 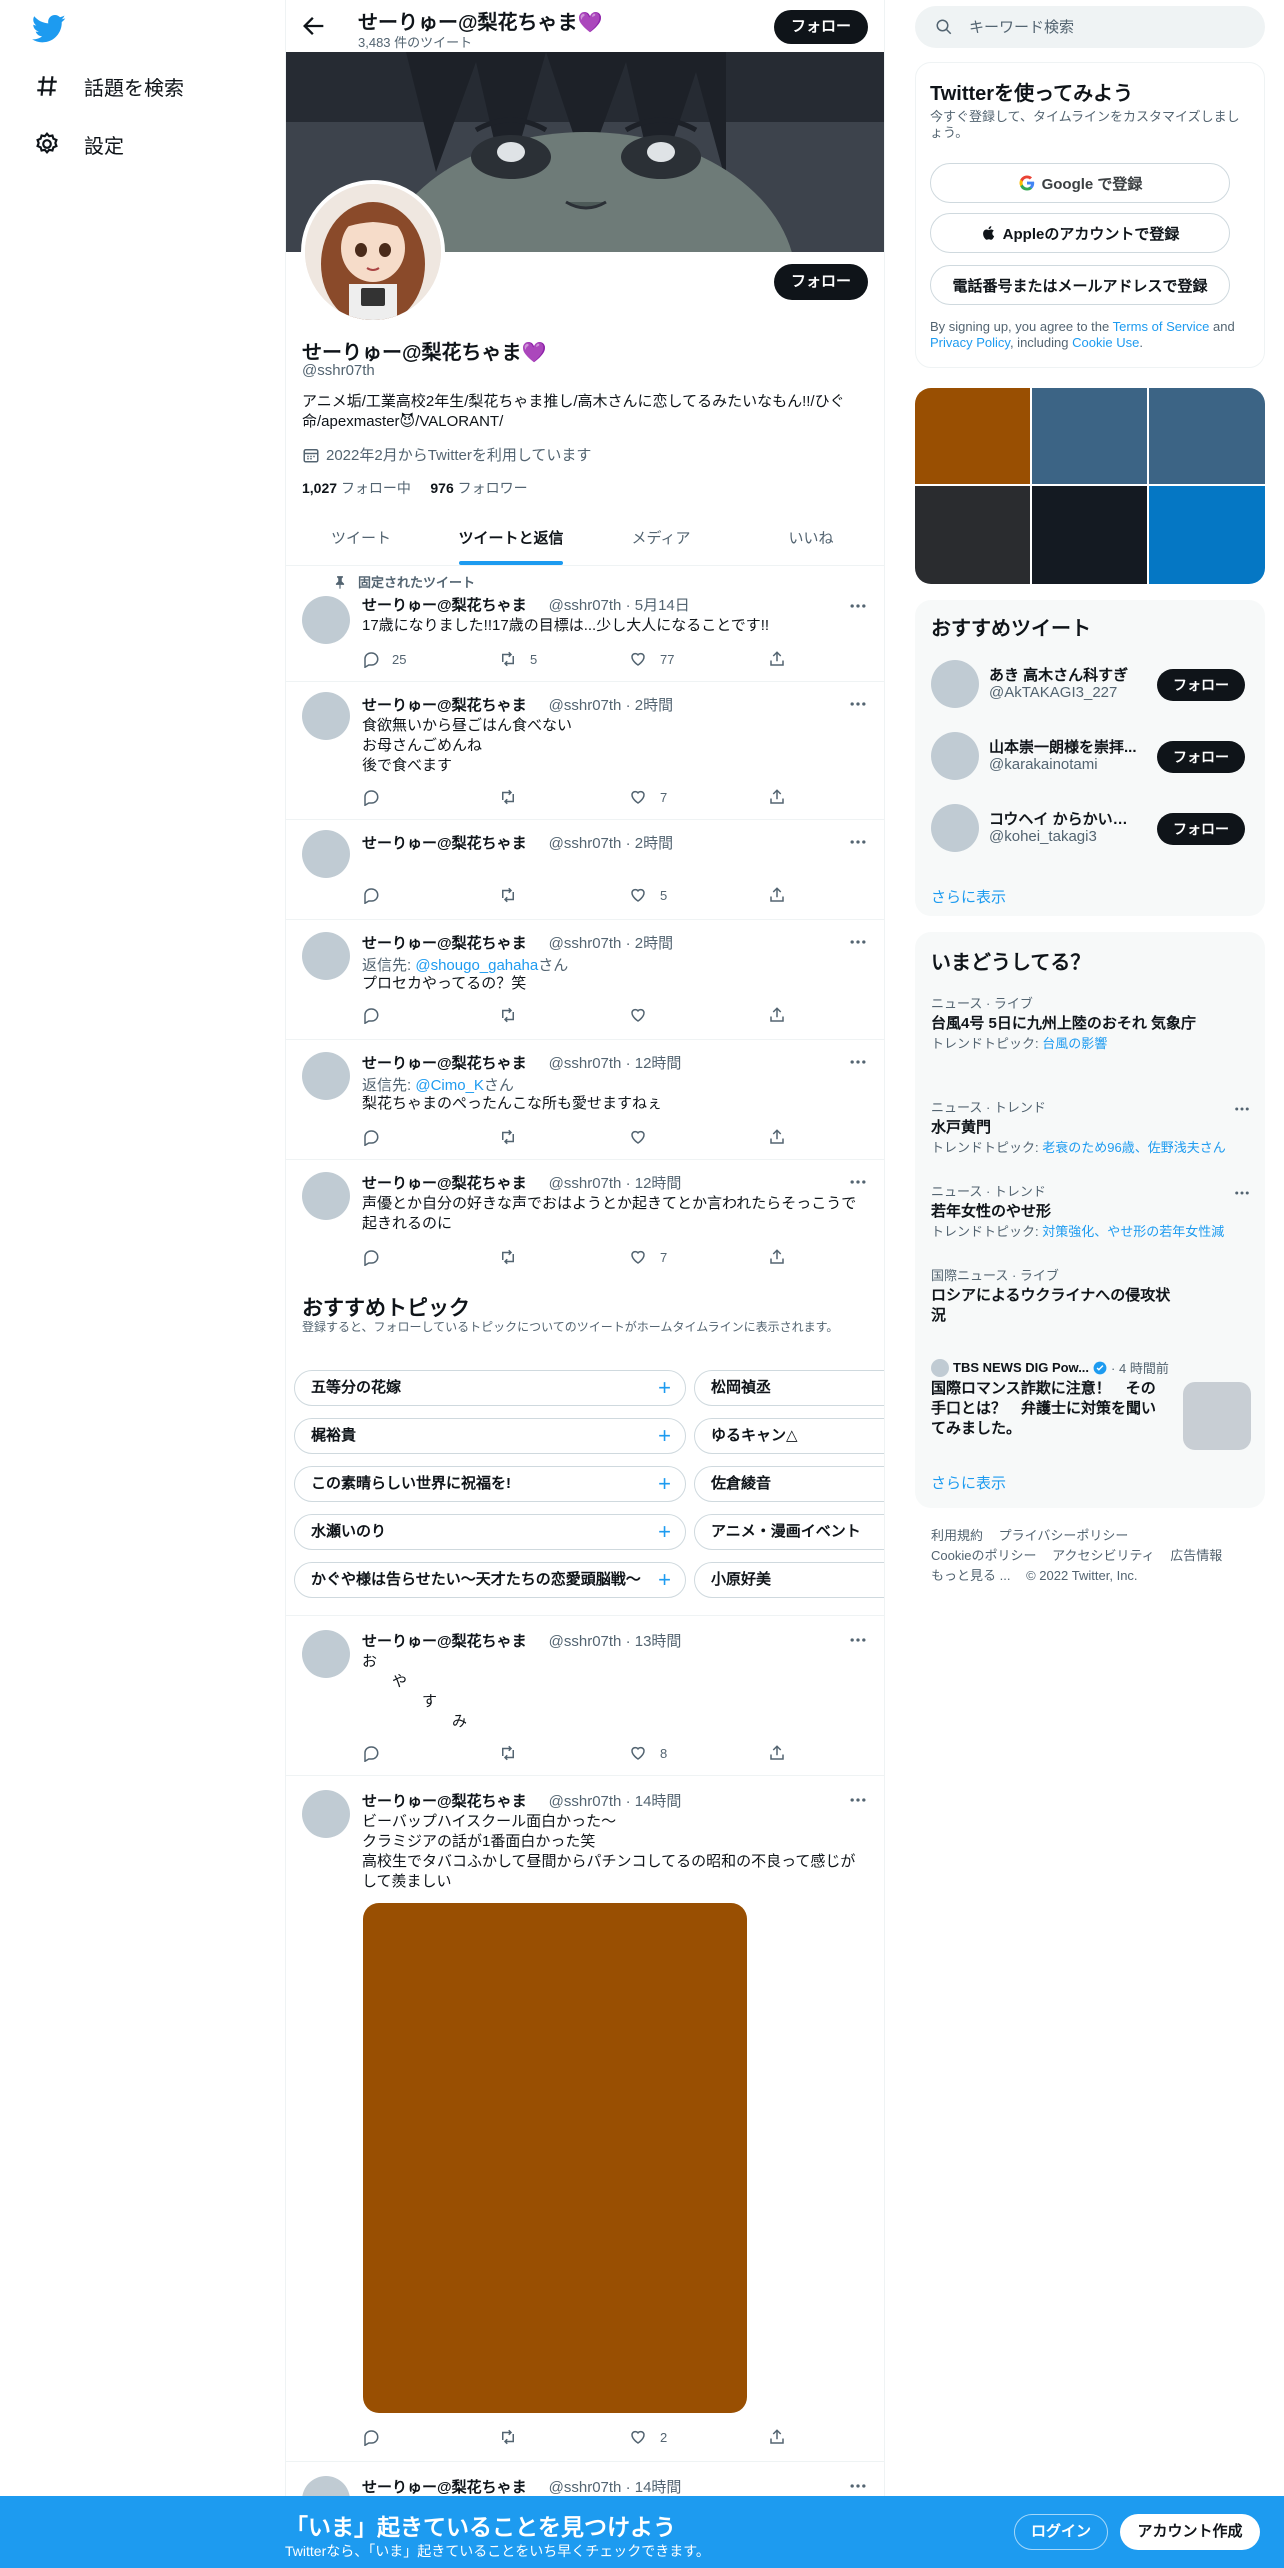 What do you see at coordinates (615, 1801) in the screenshot?
I see `tweet-meta: @sshr07th · 14時間` at bounding box center [615, 1801].